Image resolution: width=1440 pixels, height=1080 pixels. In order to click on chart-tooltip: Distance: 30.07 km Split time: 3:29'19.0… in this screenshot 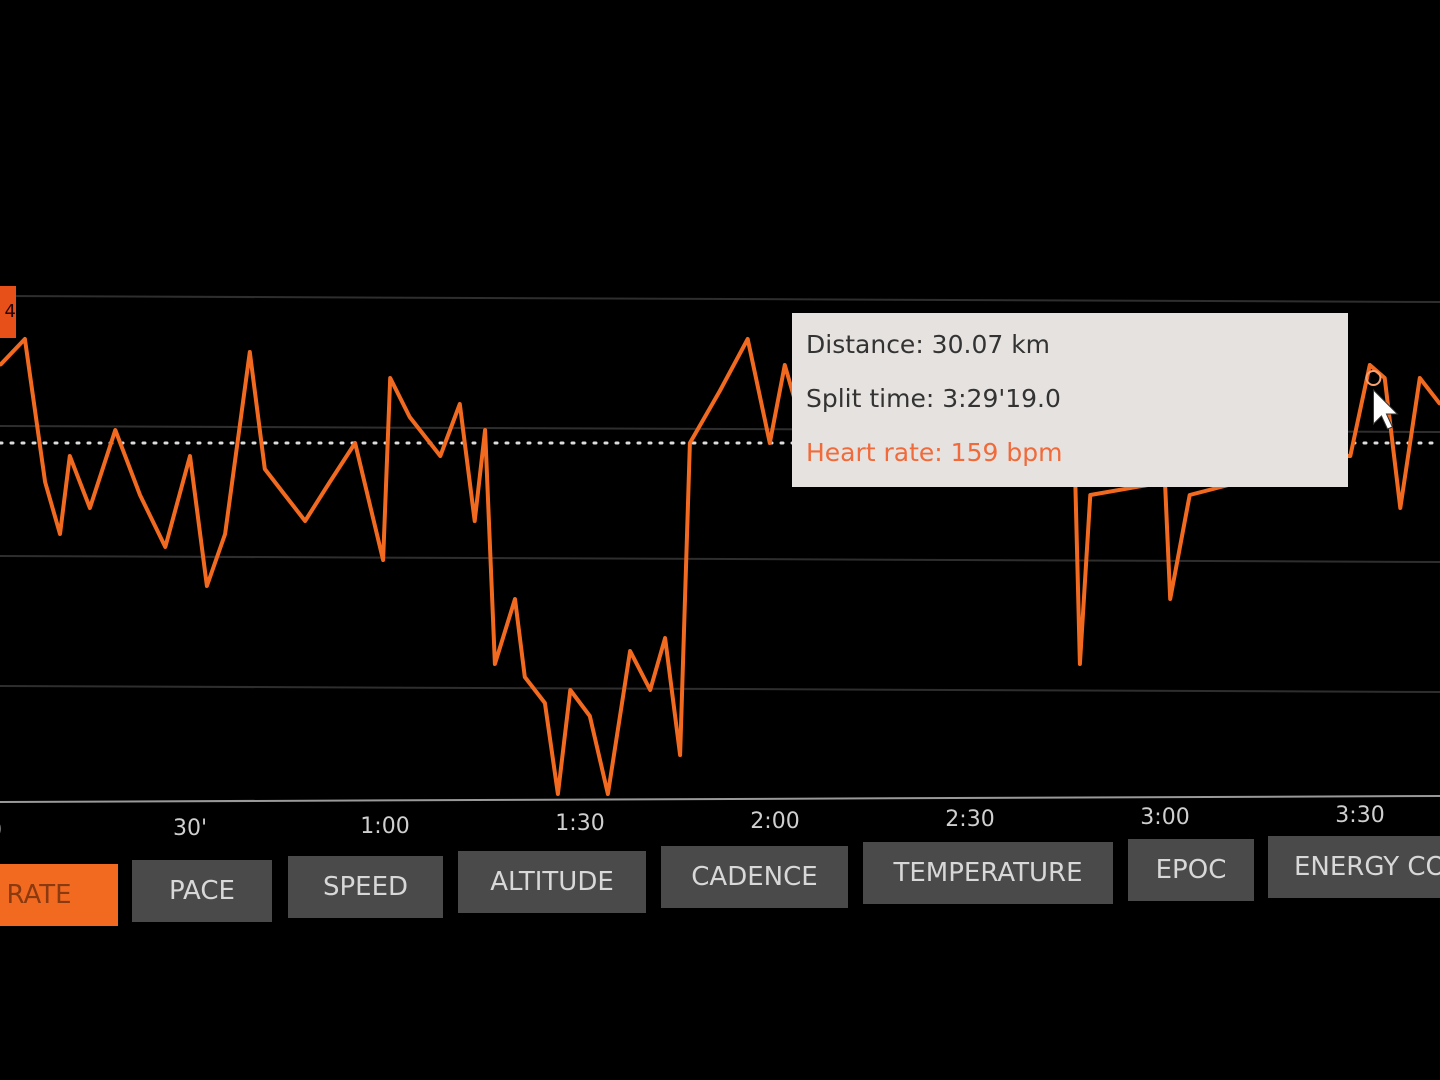, I will do `click(1070, 400)`.